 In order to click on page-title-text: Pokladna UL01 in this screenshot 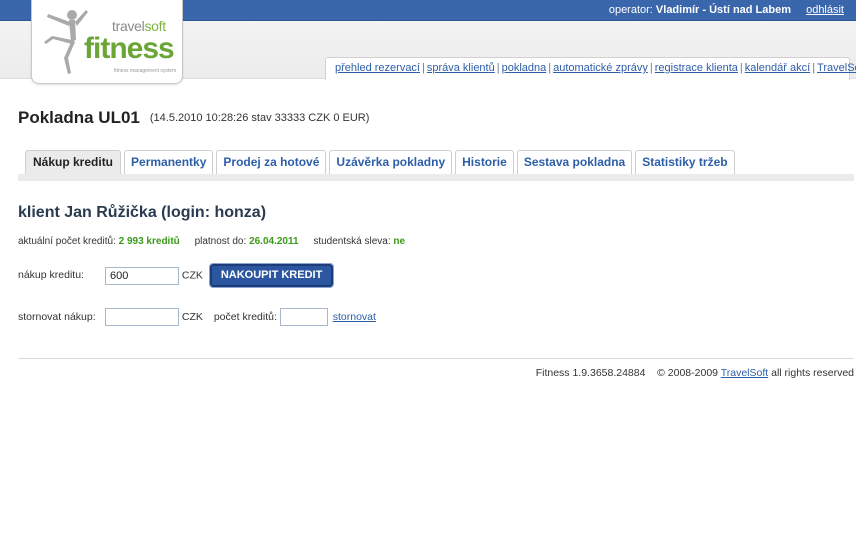, I will do `click(79, 117)`.